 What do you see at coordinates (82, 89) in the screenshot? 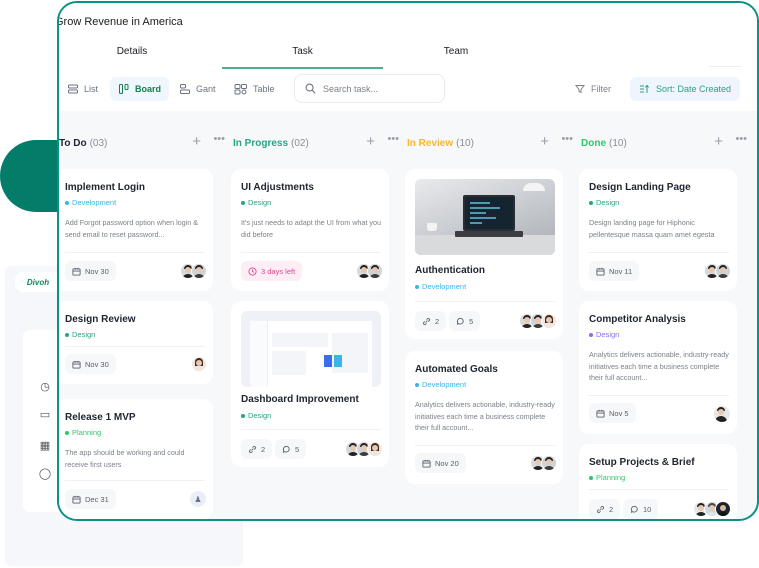
I see `view-list-button: List` at bounding box center [82, 89].